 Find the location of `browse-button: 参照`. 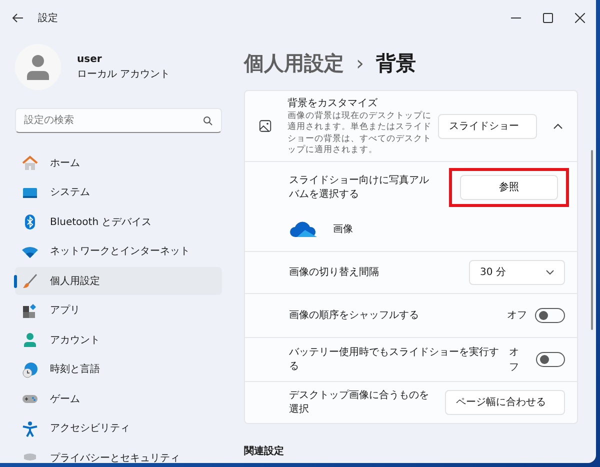

browse-button: 参照 is located at coordinates (509, 187).